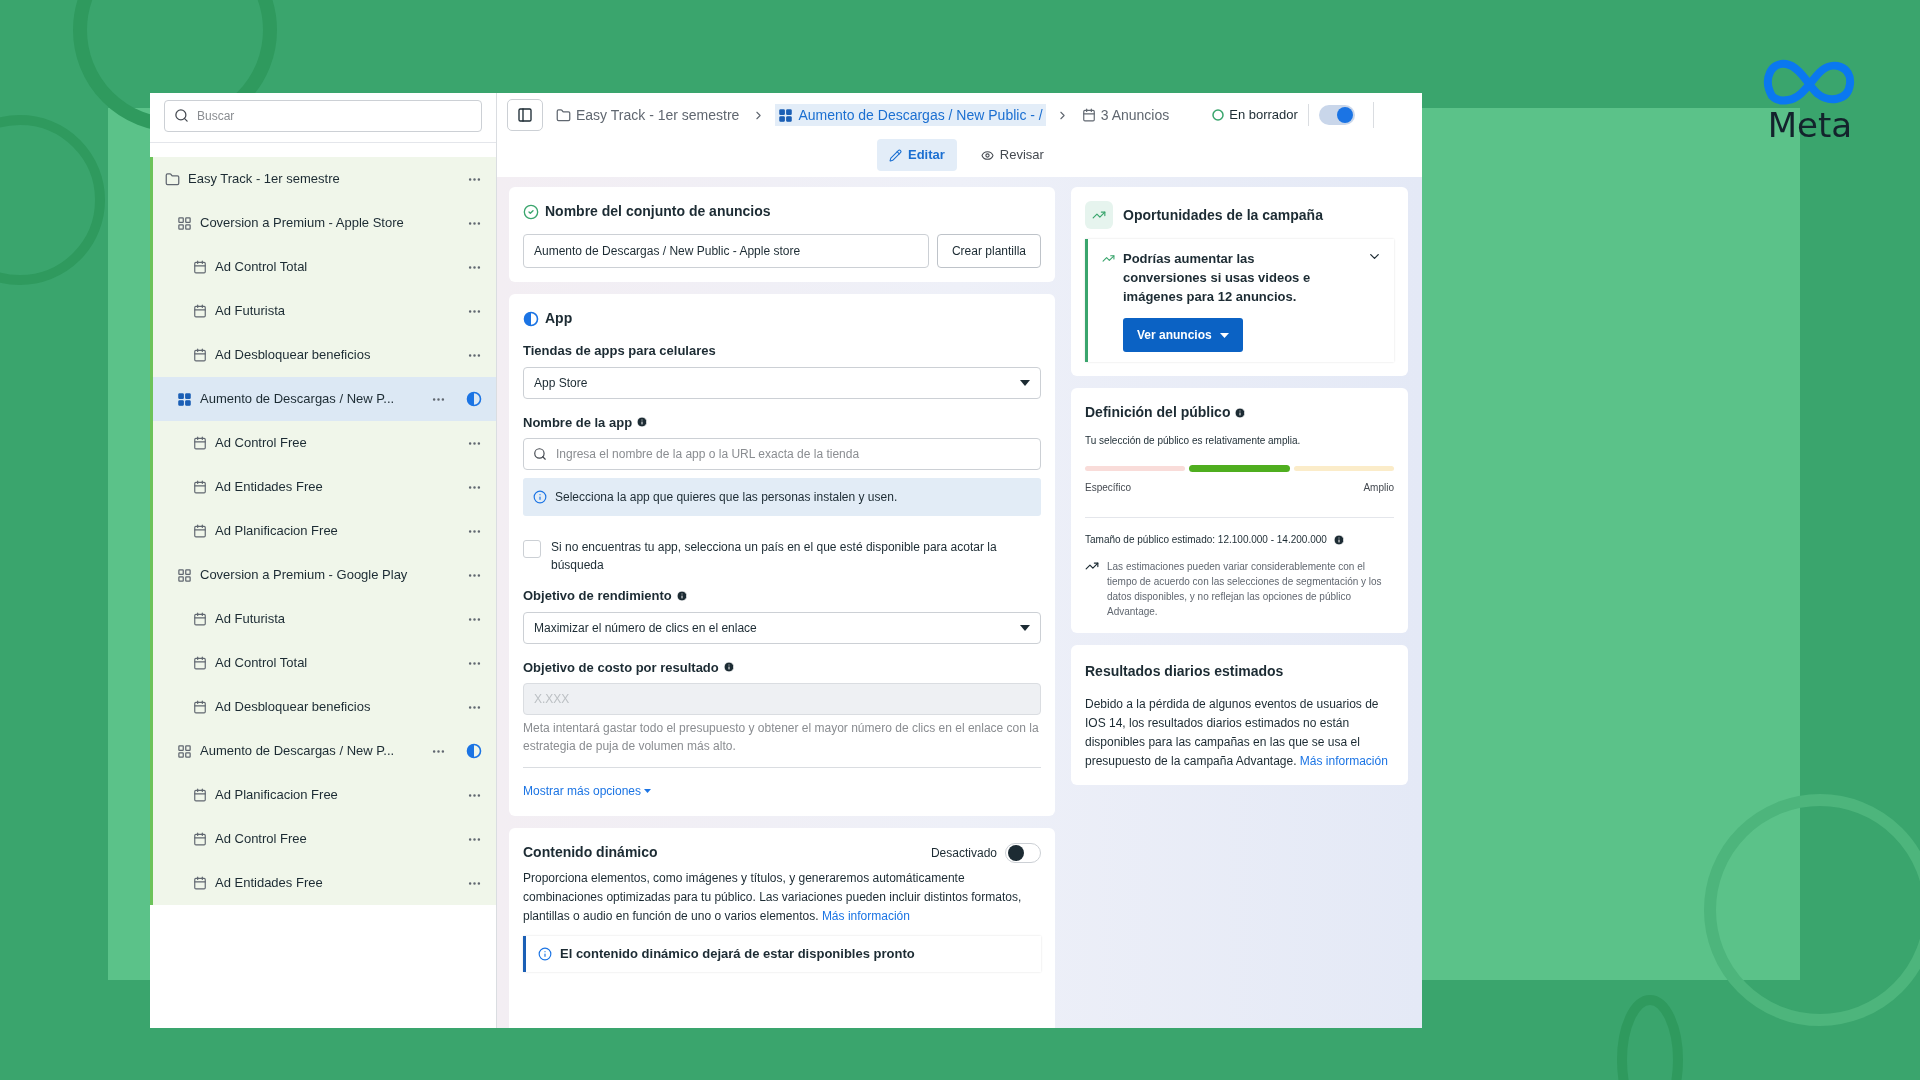 This screenshot has width=1920, height=1080. I want to click on tree-label: Ad Control Total, so click(262, 267).